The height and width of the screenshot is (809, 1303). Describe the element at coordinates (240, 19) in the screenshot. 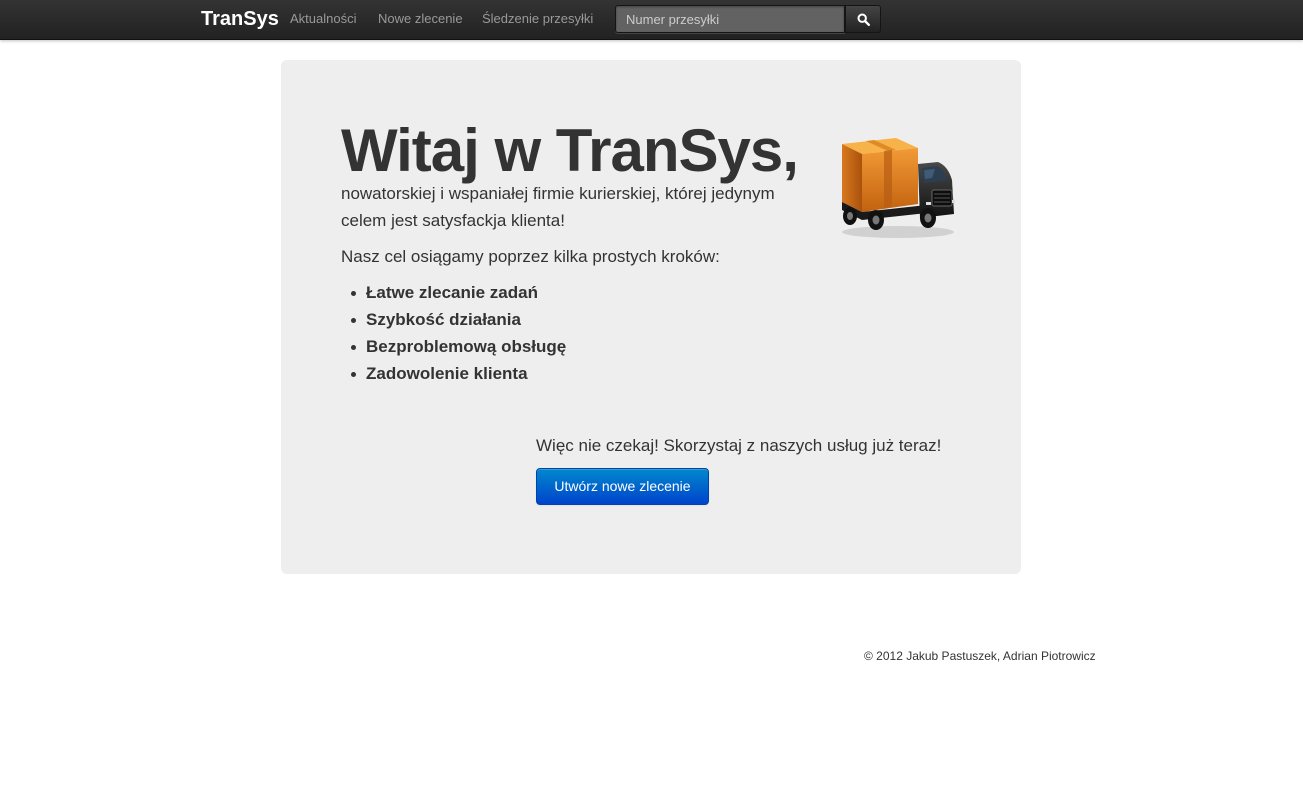

I see `brand-logo: TranSys` at that location.